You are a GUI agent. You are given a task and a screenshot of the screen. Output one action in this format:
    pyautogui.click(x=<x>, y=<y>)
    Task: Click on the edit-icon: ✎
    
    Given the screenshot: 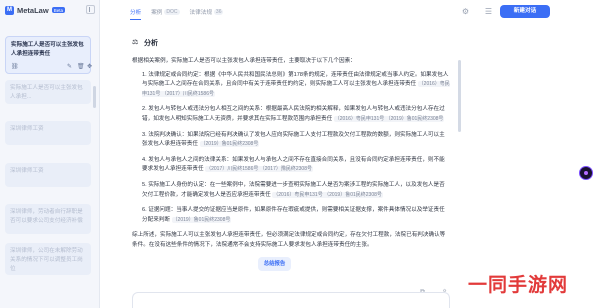 What is the action you would take?
    pyautogui.click(x=69, y=67)
    